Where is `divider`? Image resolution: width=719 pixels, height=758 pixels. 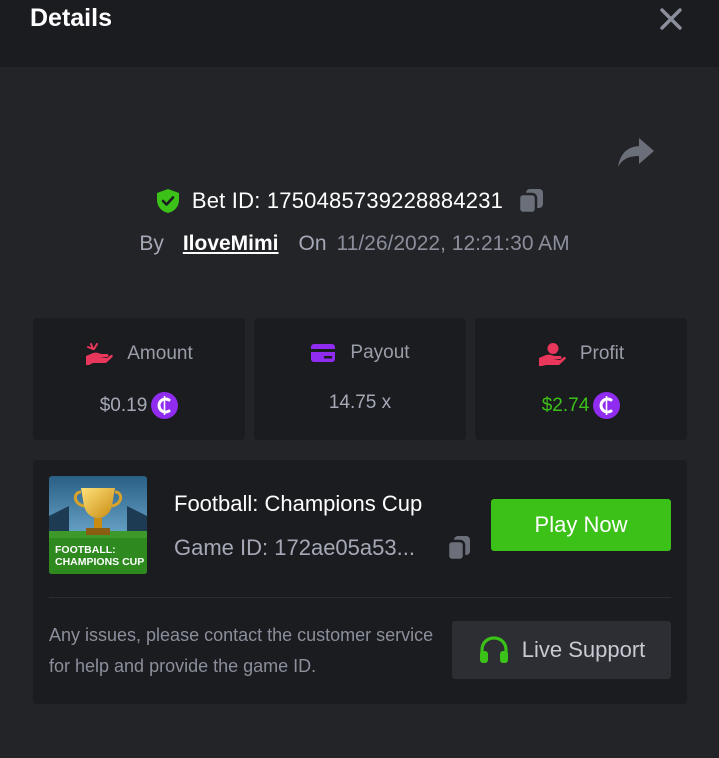
divider is located at coordinates (360, 597).